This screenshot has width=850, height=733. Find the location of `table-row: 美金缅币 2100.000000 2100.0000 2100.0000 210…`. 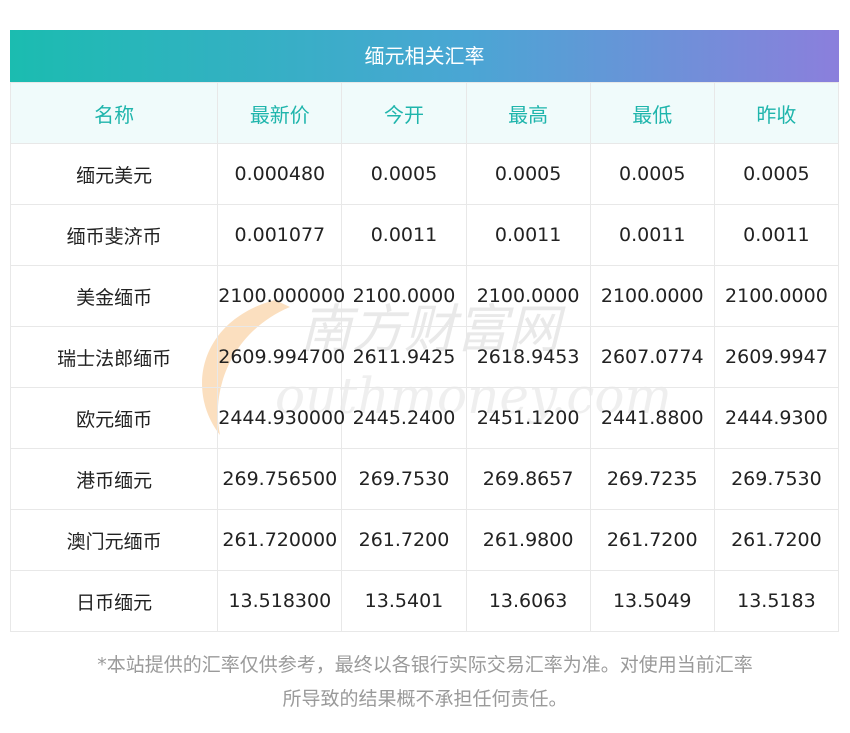

table-row: 美金缅币 2100.000000 2100.0000 2100.0000 210… is located at coordinates (424, 296).